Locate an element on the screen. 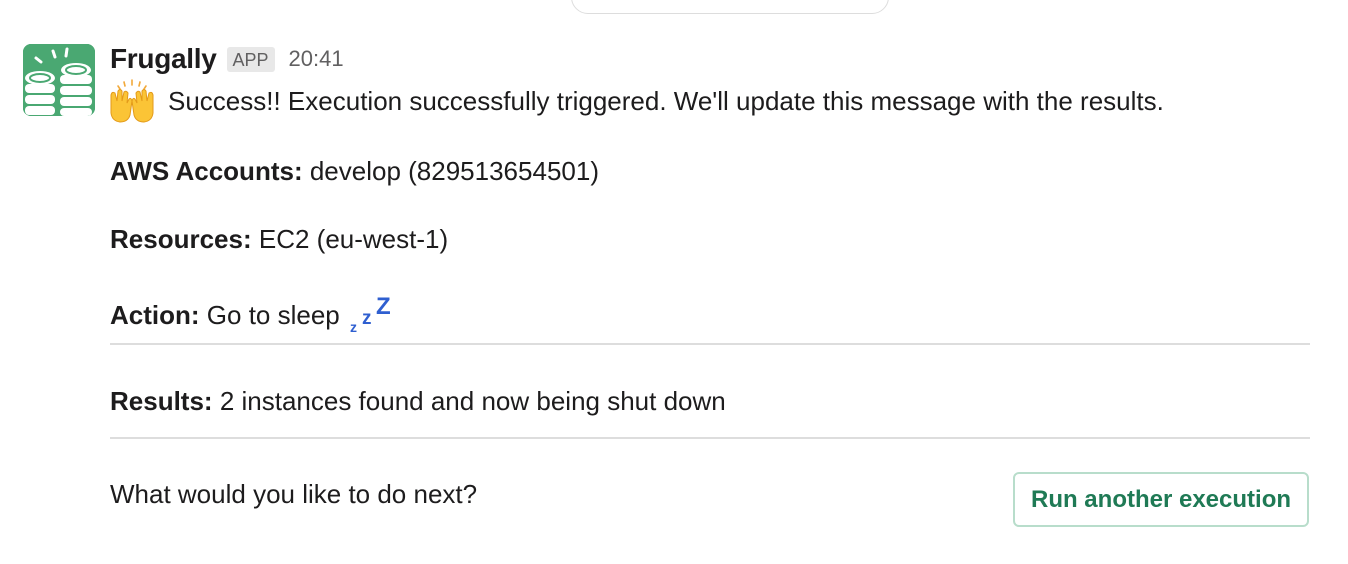 The width and height of the screenshot is (1348, 564). zzz-sleep-icon: z z Z is located at coordinates (370, 314).